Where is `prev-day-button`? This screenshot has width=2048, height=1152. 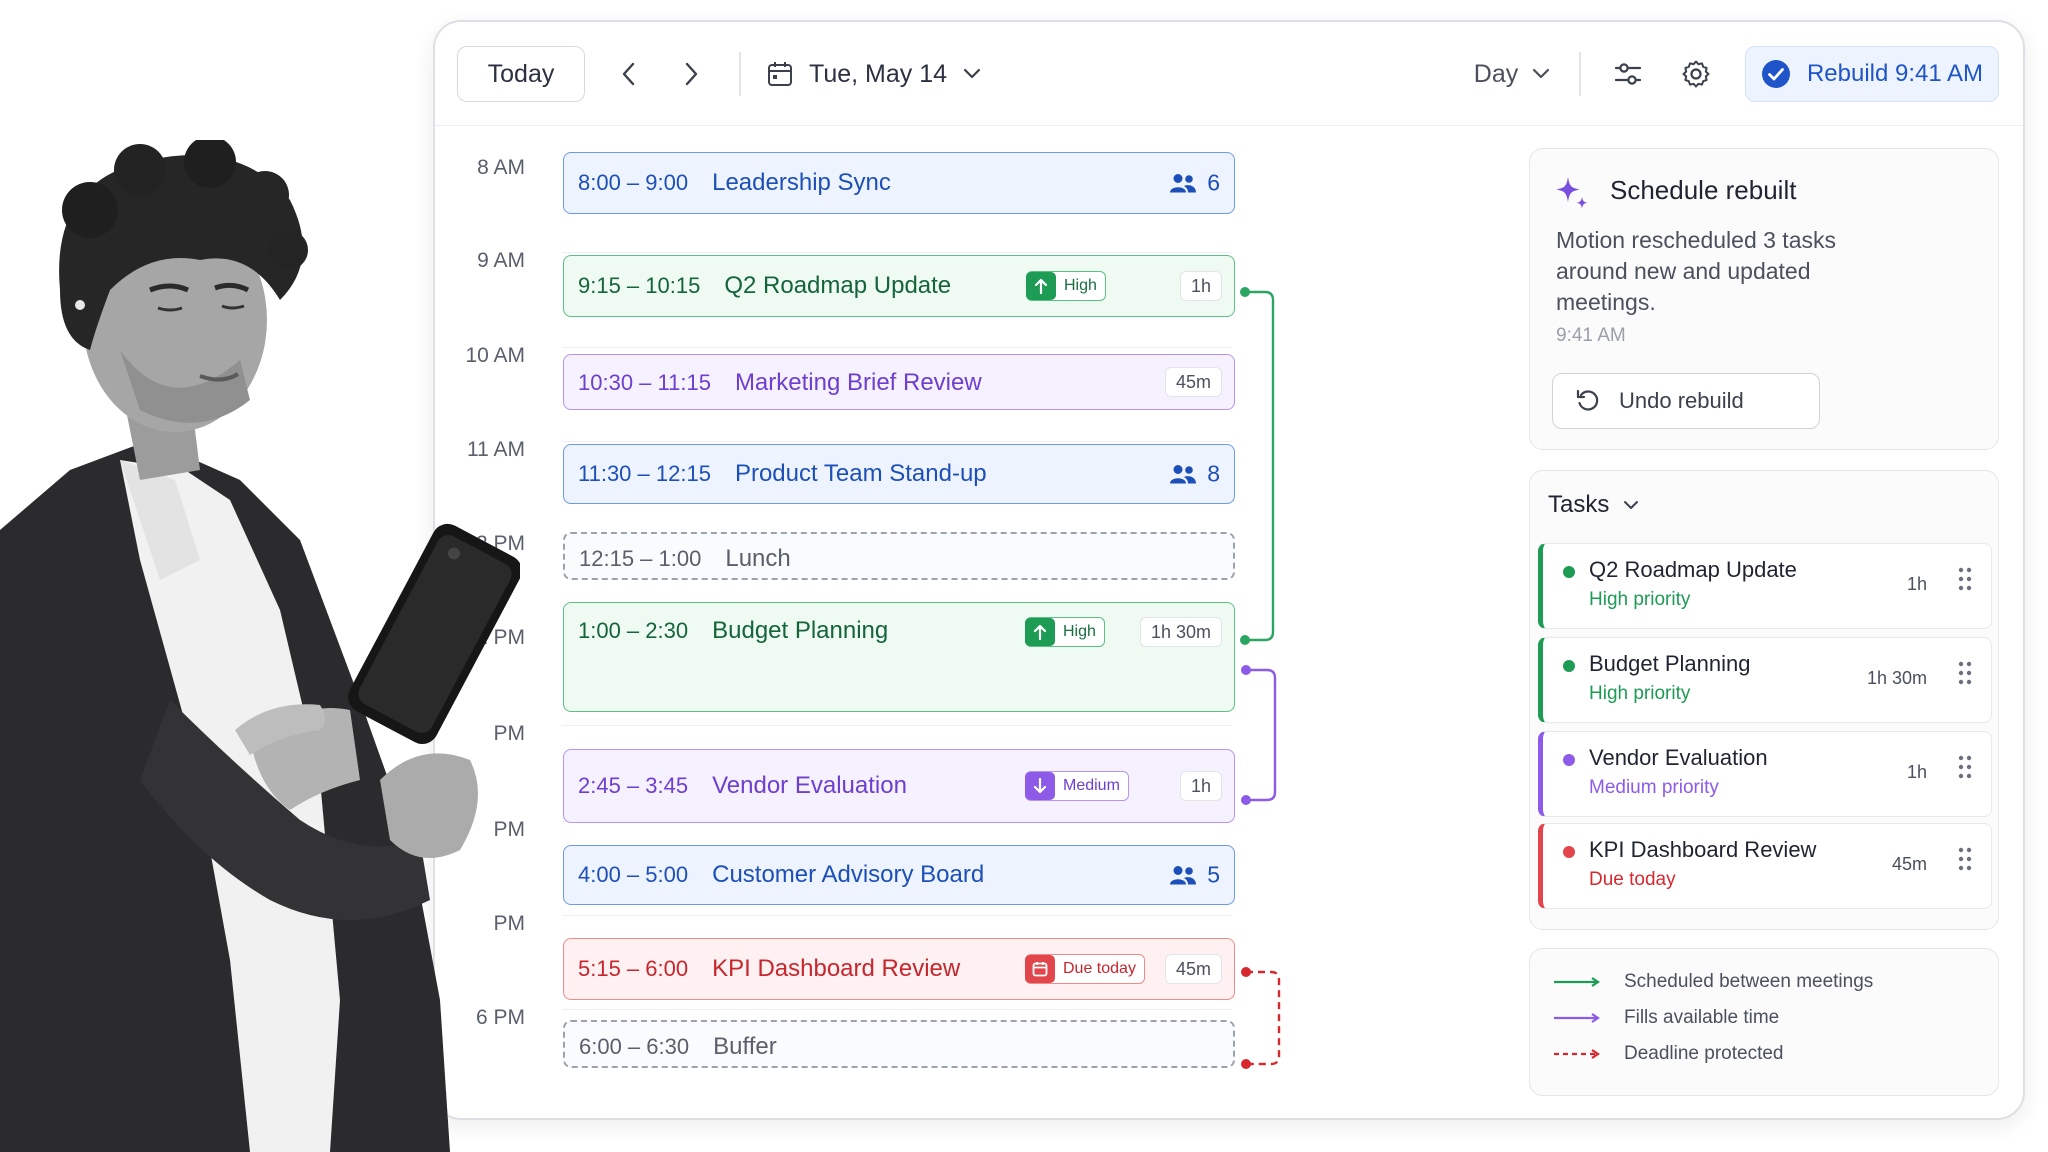 prev-day-button is located at coordinates (629, 74).